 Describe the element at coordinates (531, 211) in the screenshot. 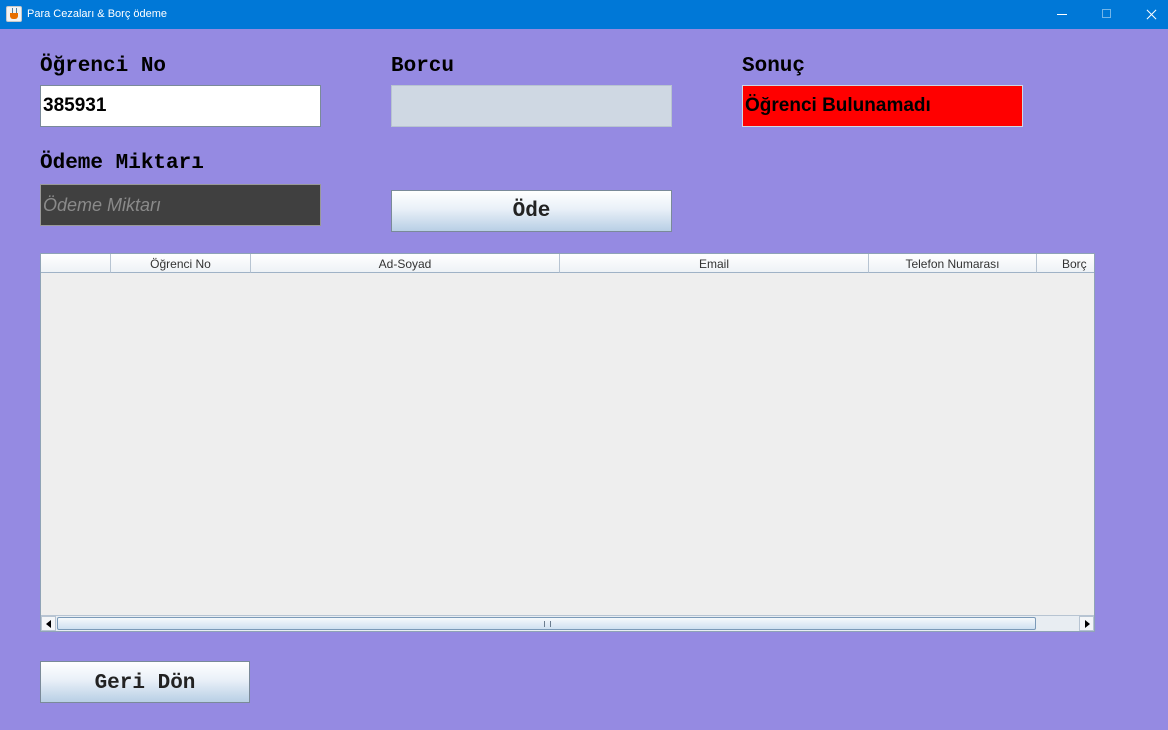

I see `pay-button: Öde` at that location.